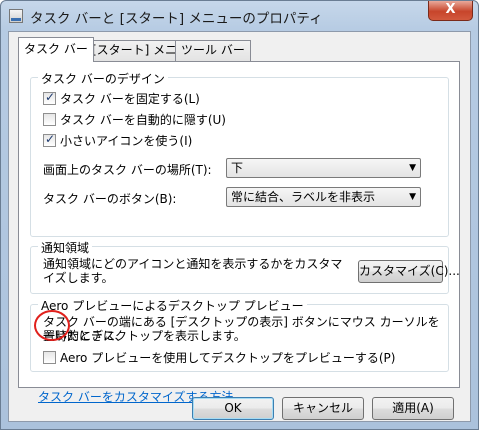 The height and width of the screenshot is (430, 479). I want to click on location-label: 画面上のタスク バーの場所(T):, so click(127, 170).